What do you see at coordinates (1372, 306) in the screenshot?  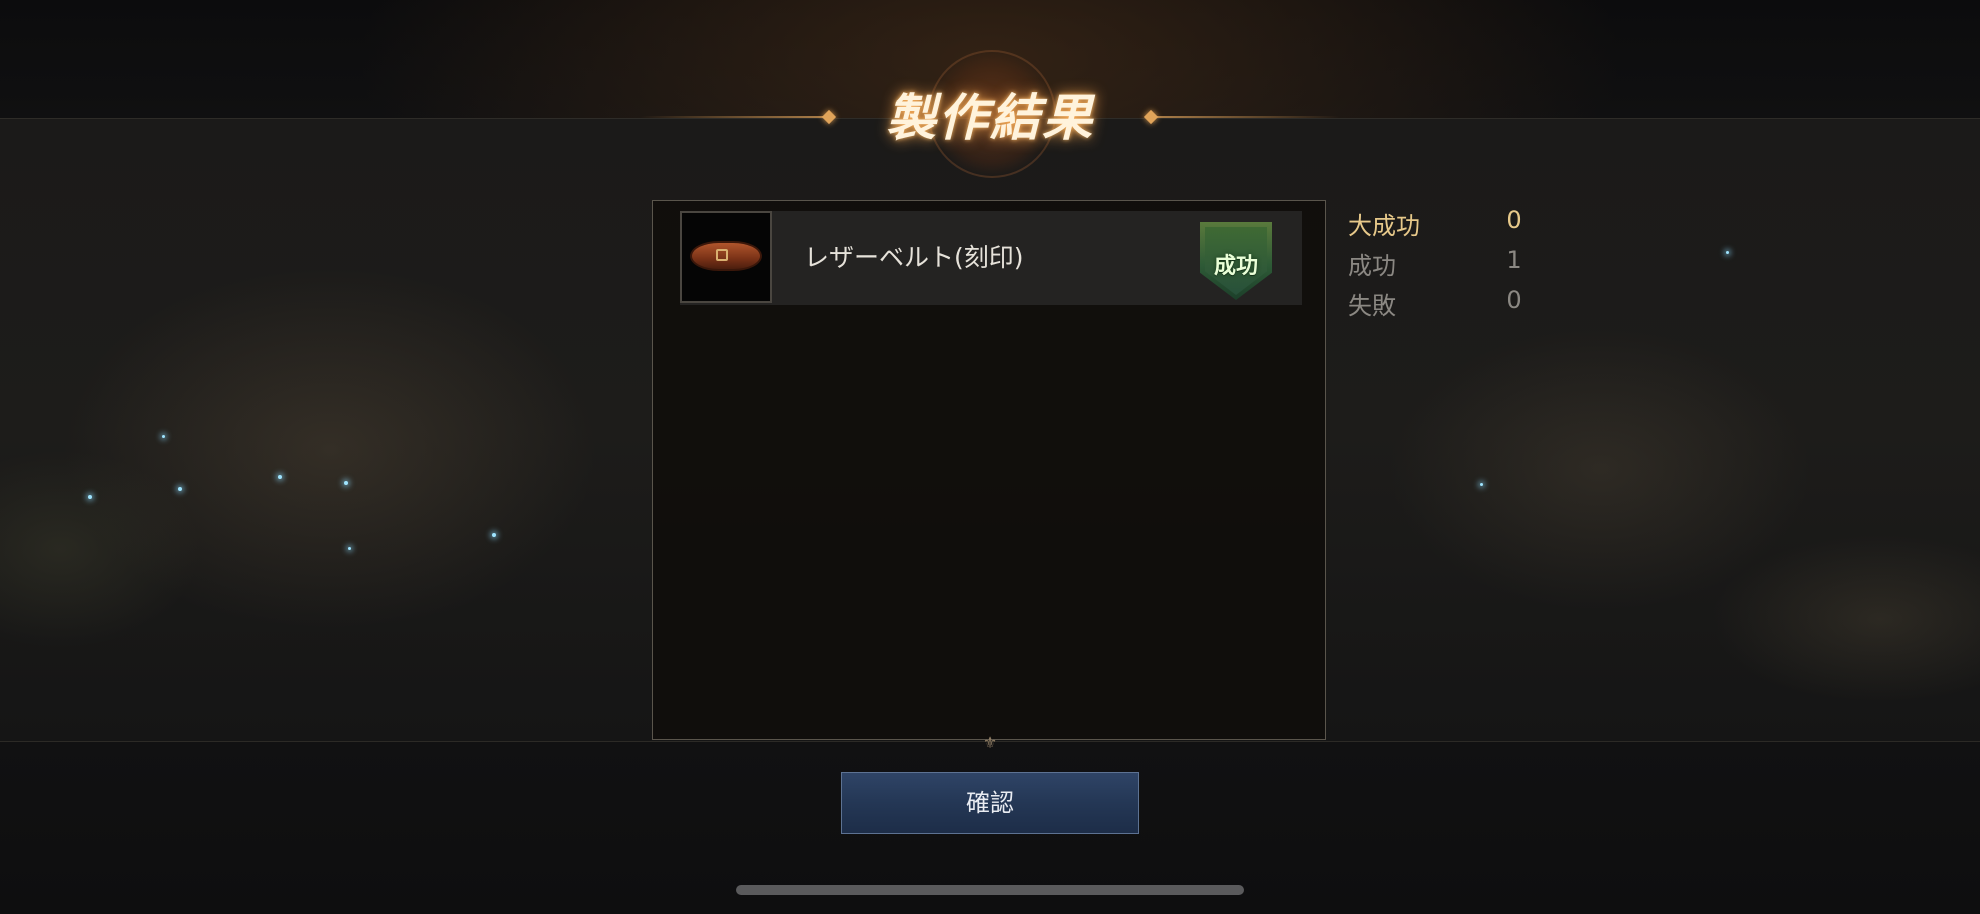 I see `stat-label: 失敗` at bounding box center [1372, 306].